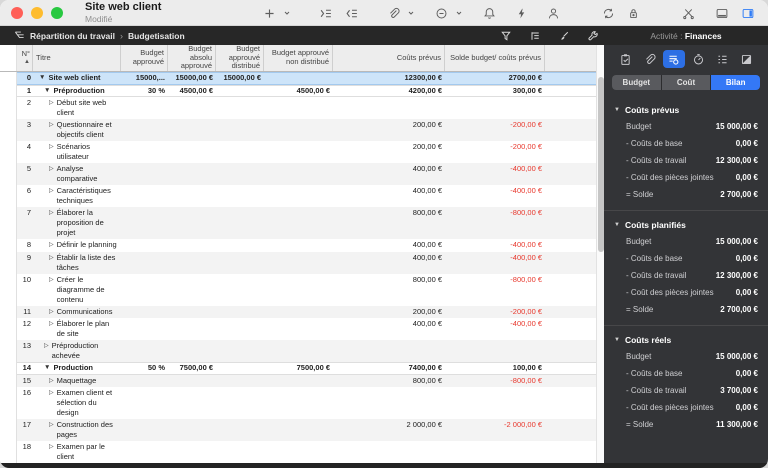  What do you see at coordinates (77, 58) in the screenshot?
I see `column-header-title: Titre` at bounding box center [77, 58].